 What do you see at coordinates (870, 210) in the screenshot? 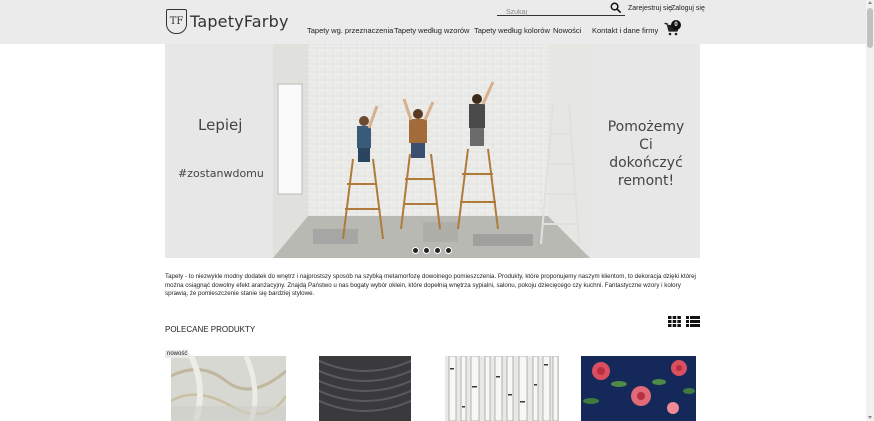
I see `page-scrollbar` at bounding box center [870, 210].